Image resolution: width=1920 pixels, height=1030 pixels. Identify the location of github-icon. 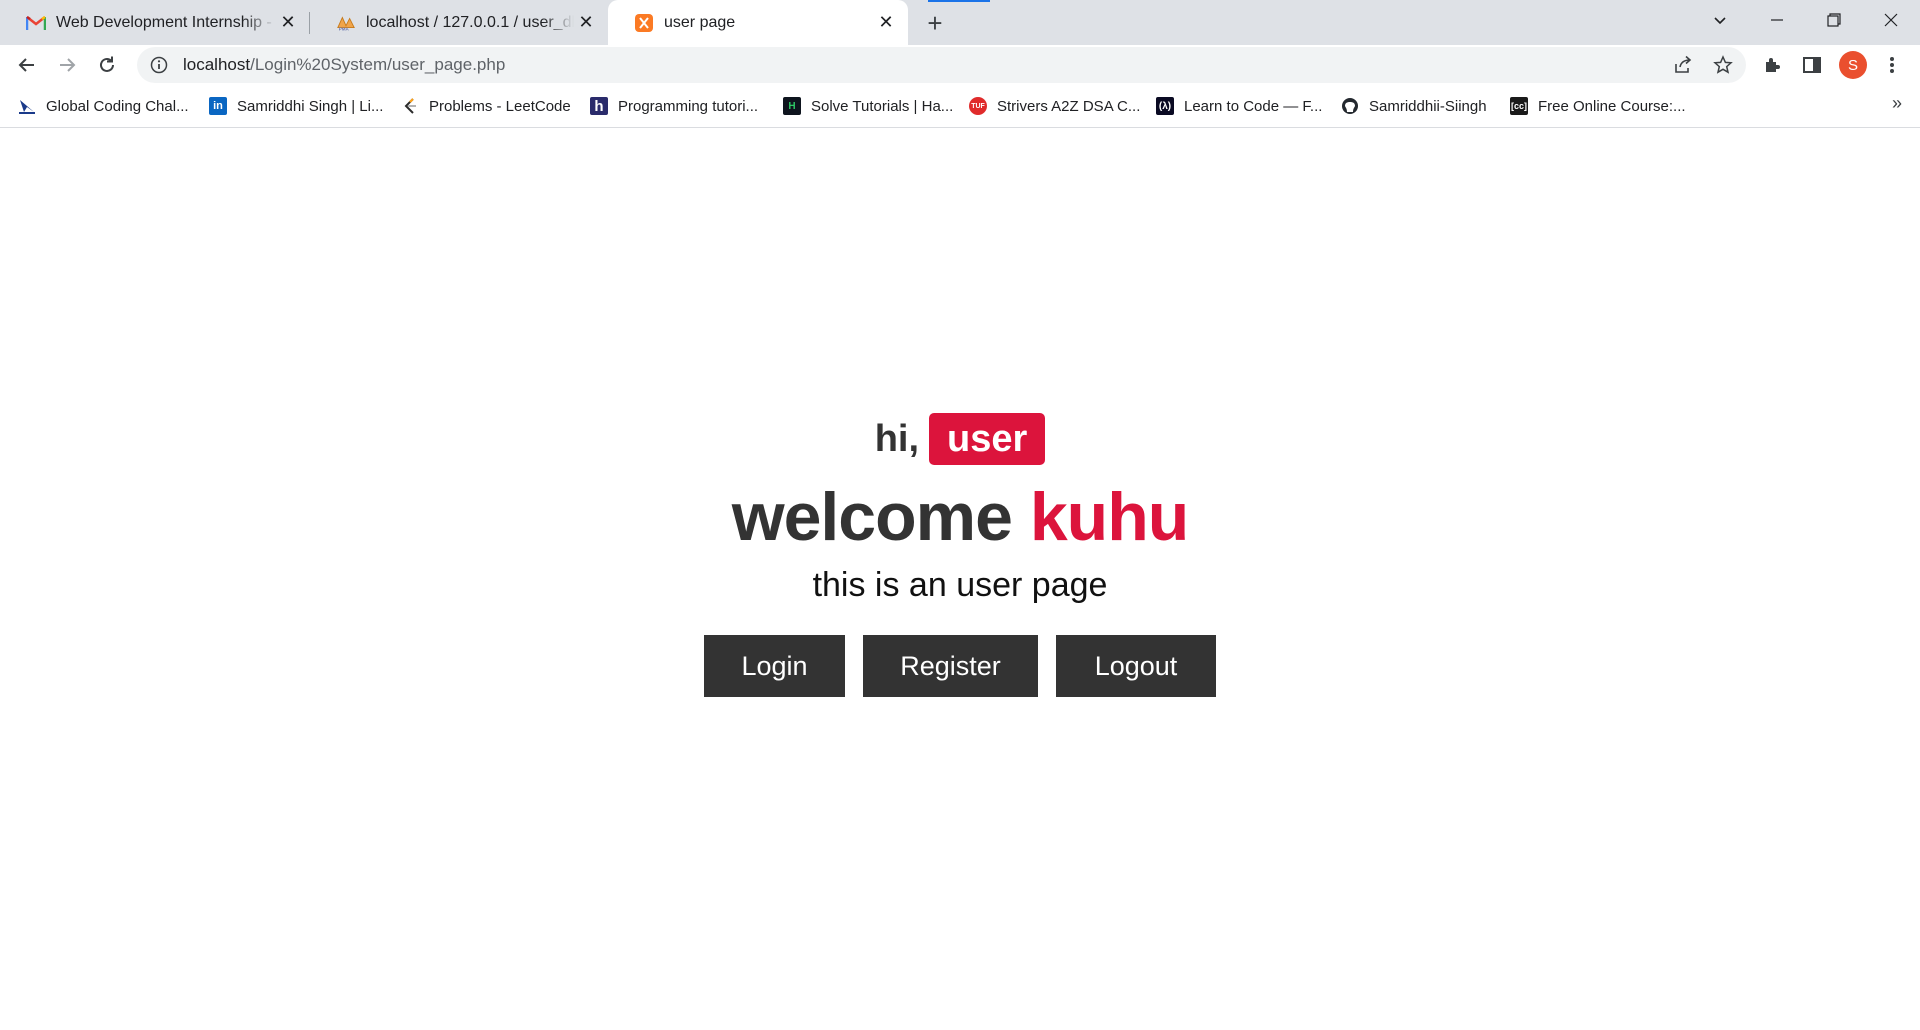
(1350, 106).